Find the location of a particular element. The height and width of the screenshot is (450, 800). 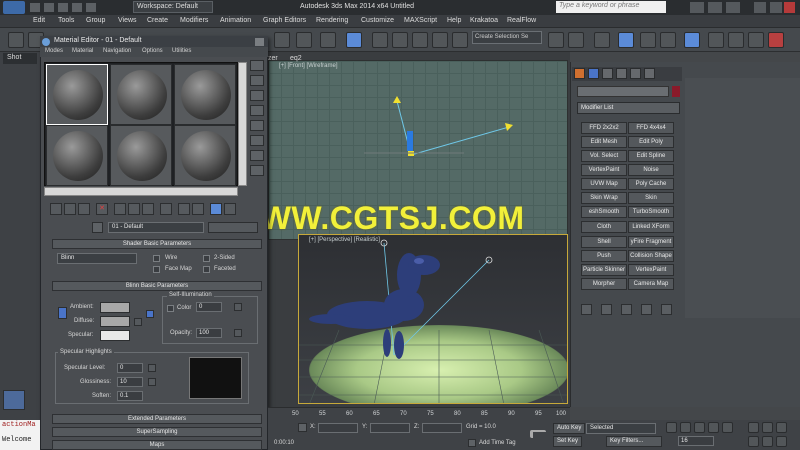

ambient-lock-button is located at coordinates (150, 314).